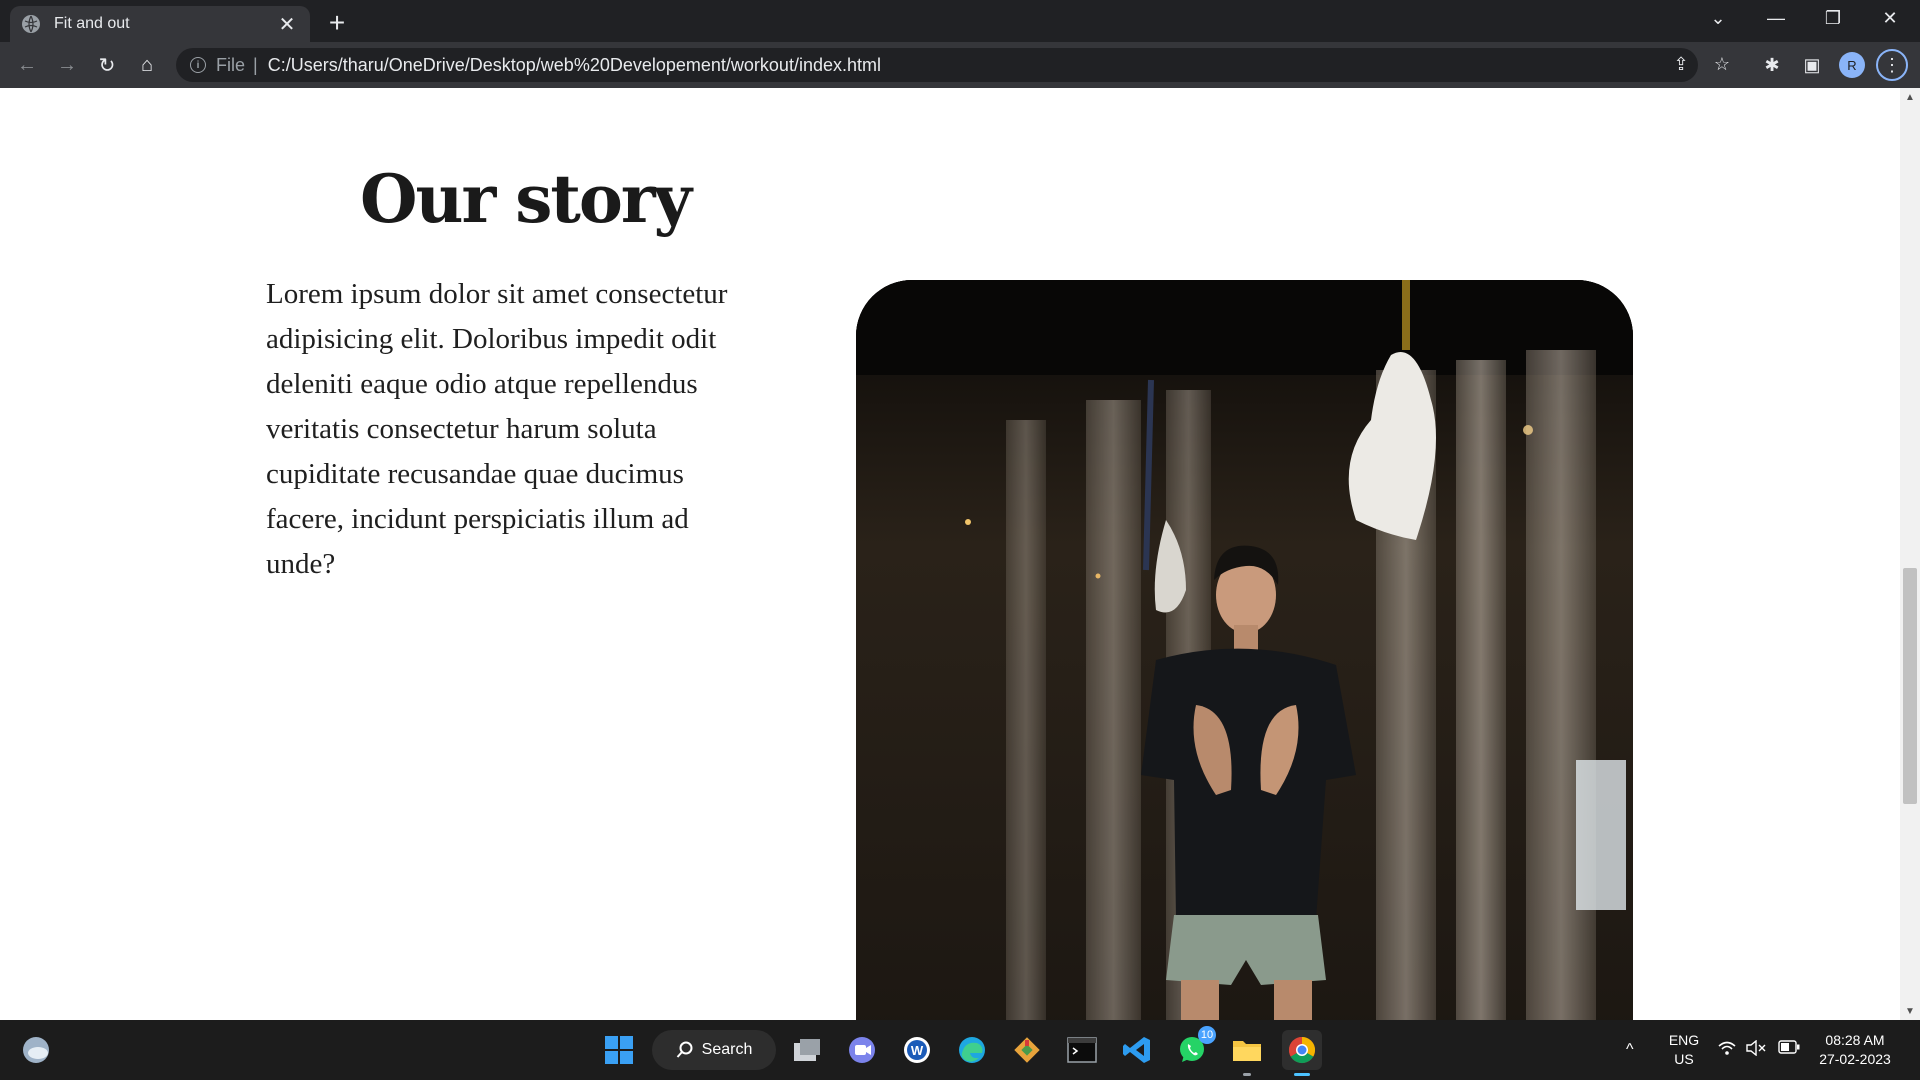 This screenshot has width=1920, height=1080. I want to click on page-title: Our story, so click(526, 199).